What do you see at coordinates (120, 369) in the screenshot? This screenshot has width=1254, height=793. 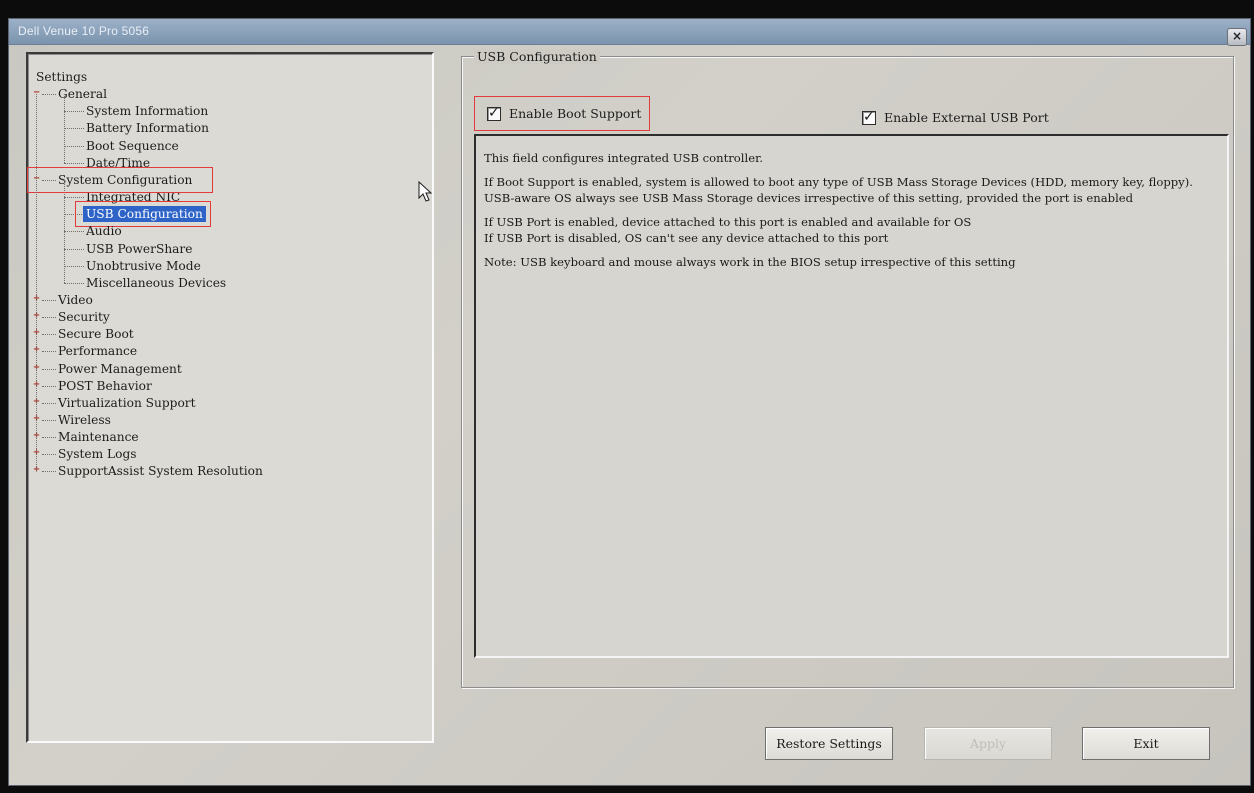 I see `tree-item-power-management: Power Management` at bounding box center [120, 369].